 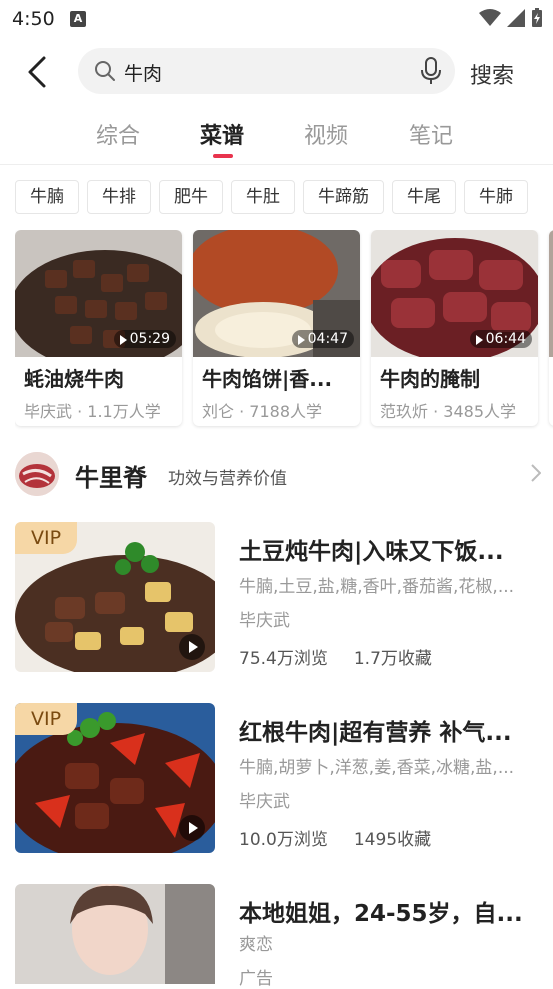 I want to click on chip-item: 肥牛, so click(x=191, y=197).